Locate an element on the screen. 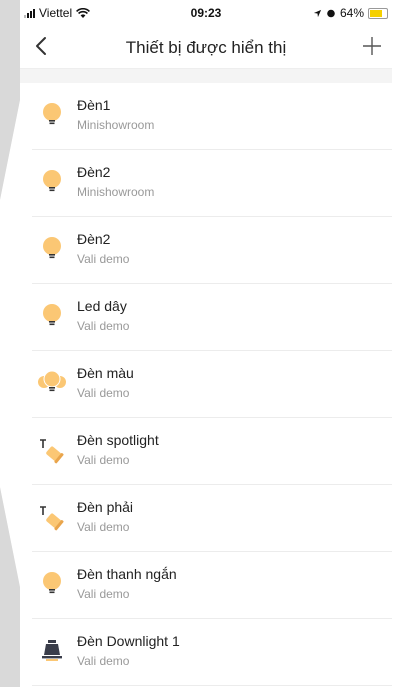 This screenshot has height=687, width=404. device-name: Đèn1 is located at coordinates (94, 105).